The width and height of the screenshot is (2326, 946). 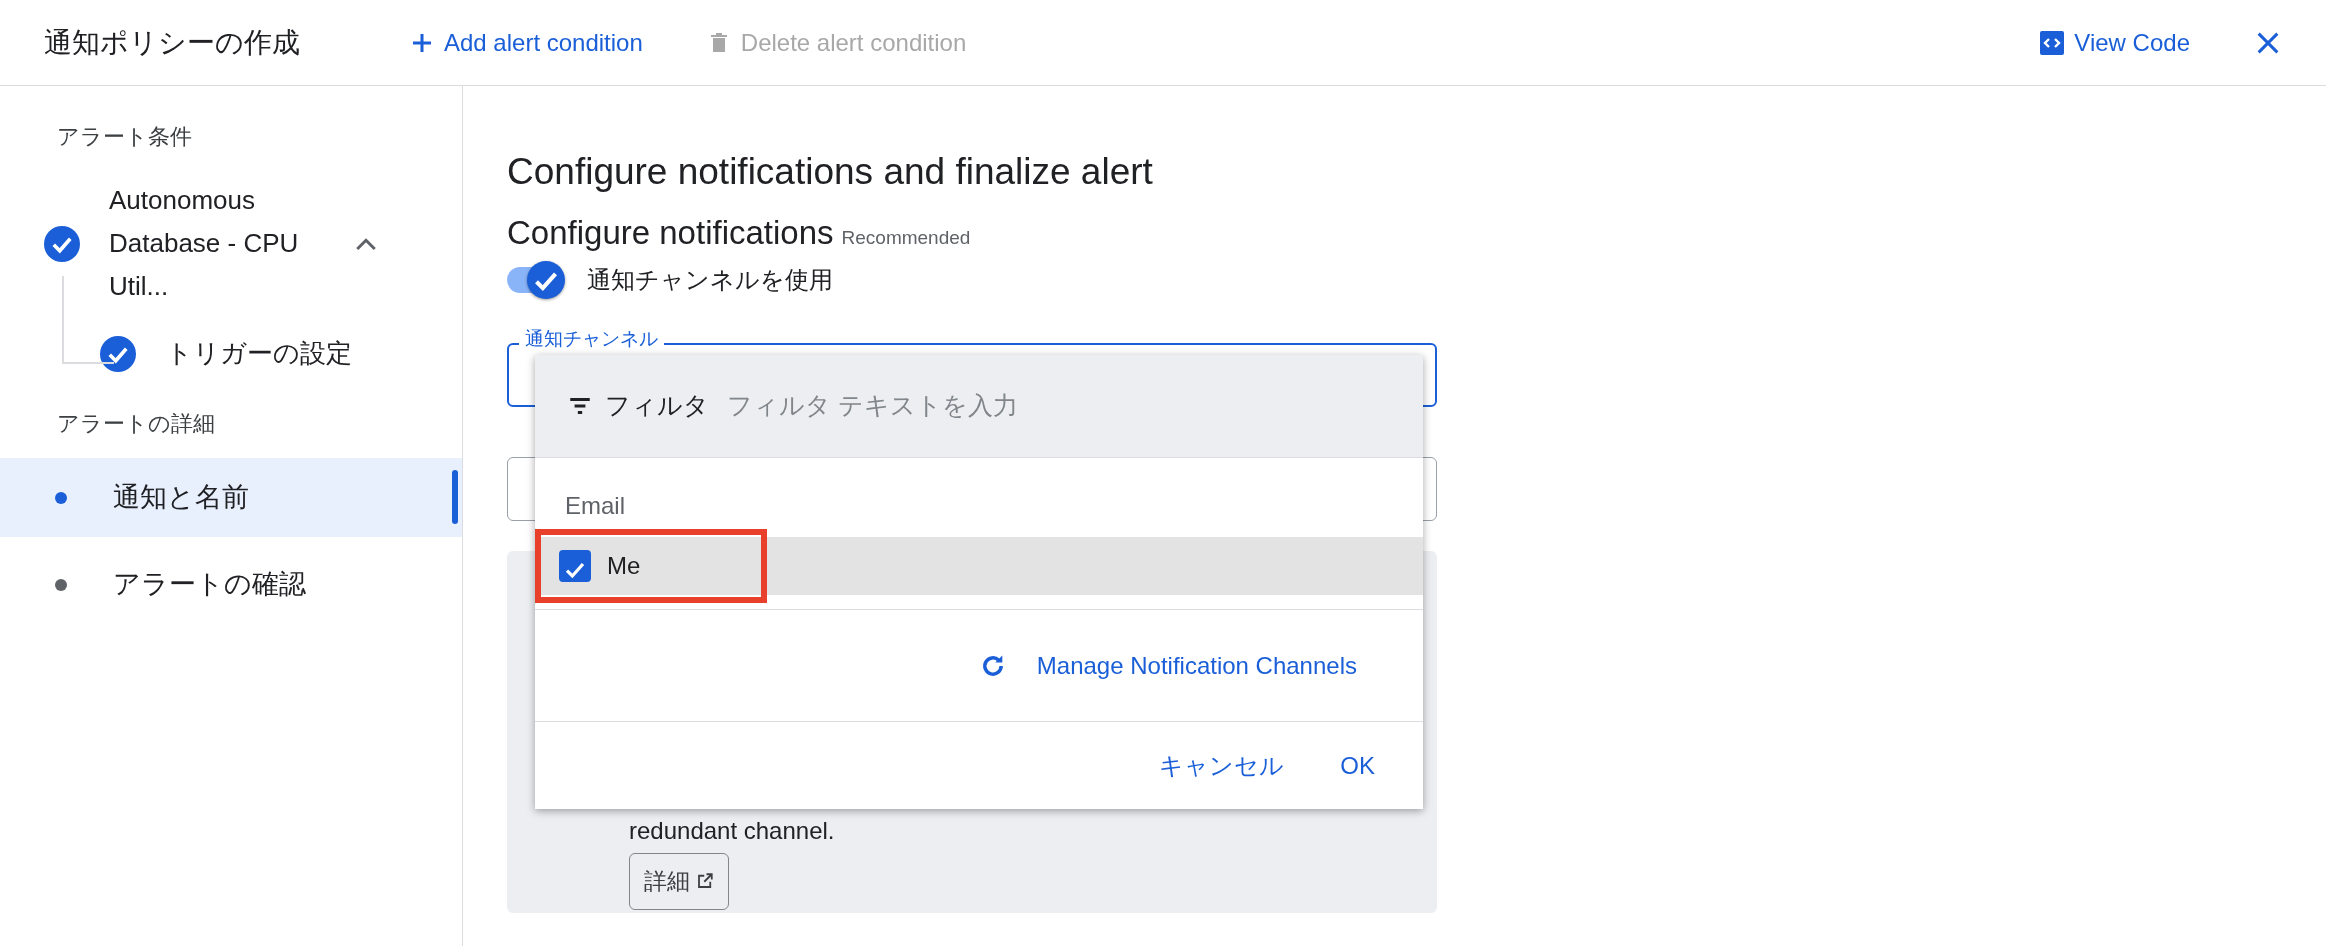 I want to click on checkbox, so click(x=575, y=566).